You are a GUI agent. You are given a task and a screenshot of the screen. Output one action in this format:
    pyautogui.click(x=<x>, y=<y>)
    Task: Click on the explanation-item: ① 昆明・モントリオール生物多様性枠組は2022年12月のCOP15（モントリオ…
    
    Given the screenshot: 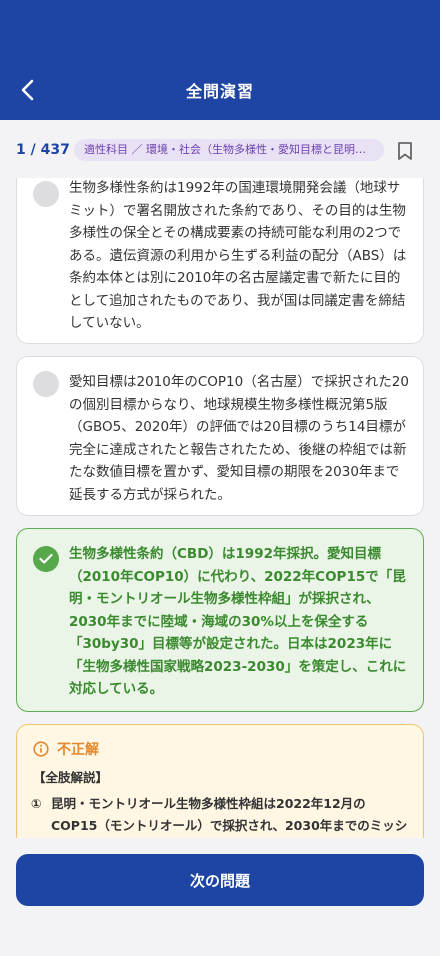 What is the action you would take?
    pyautogui.click(x=221, y=815)
    